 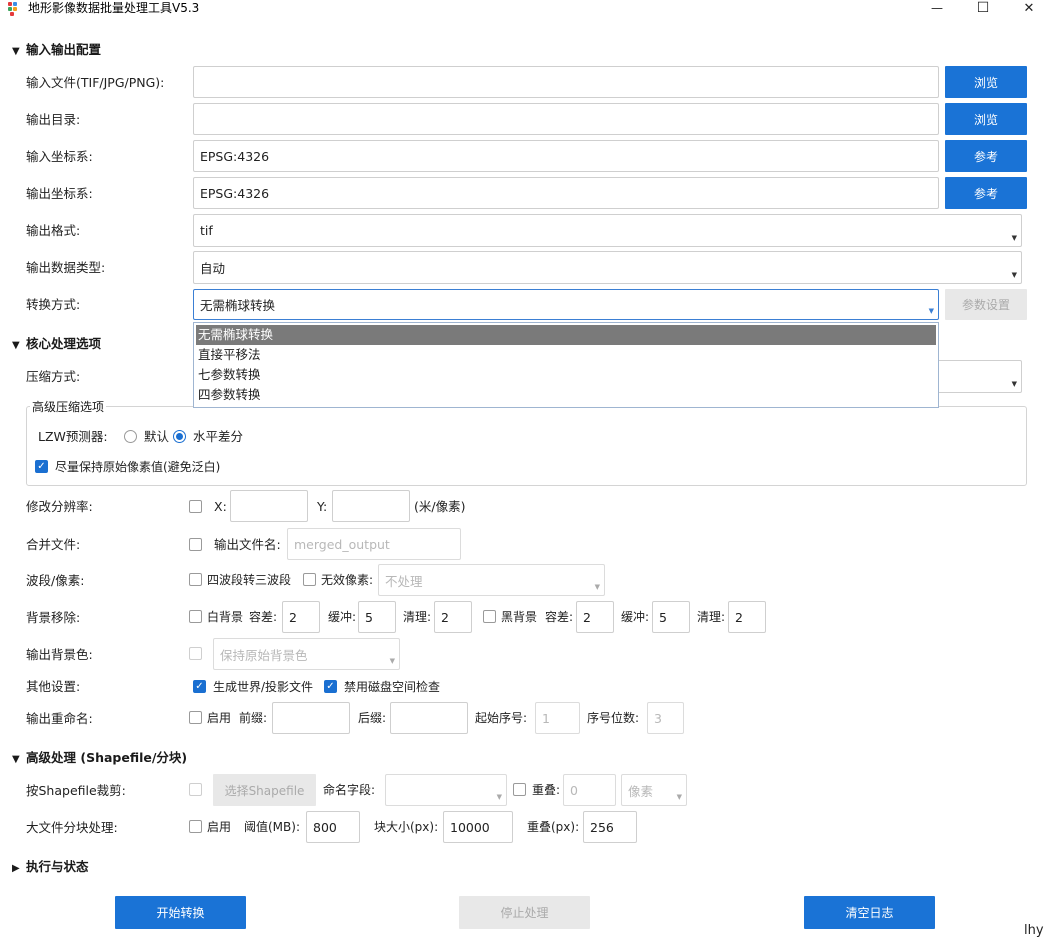 What do you see at coordinates (16, 345) in the screenshot?
I see `collapse-triangle-icon: ▼` at bounding box center [16, 345].